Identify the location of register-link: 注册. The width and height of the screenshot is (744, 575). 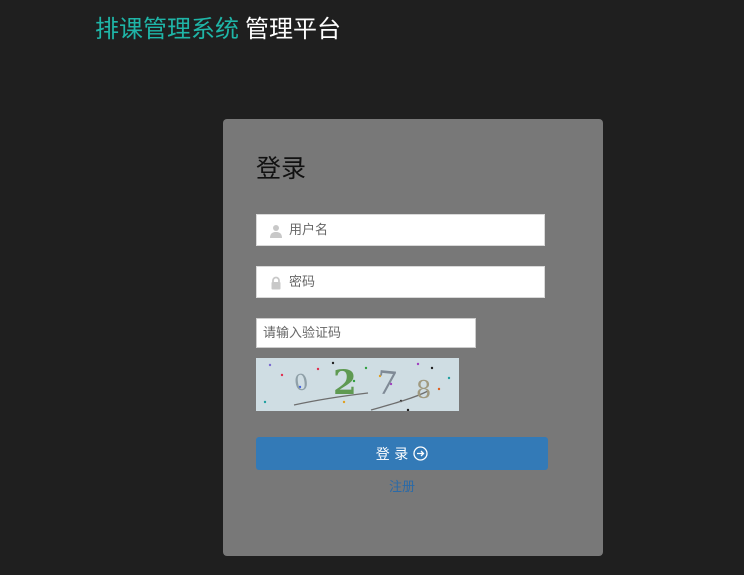
(402, 485).